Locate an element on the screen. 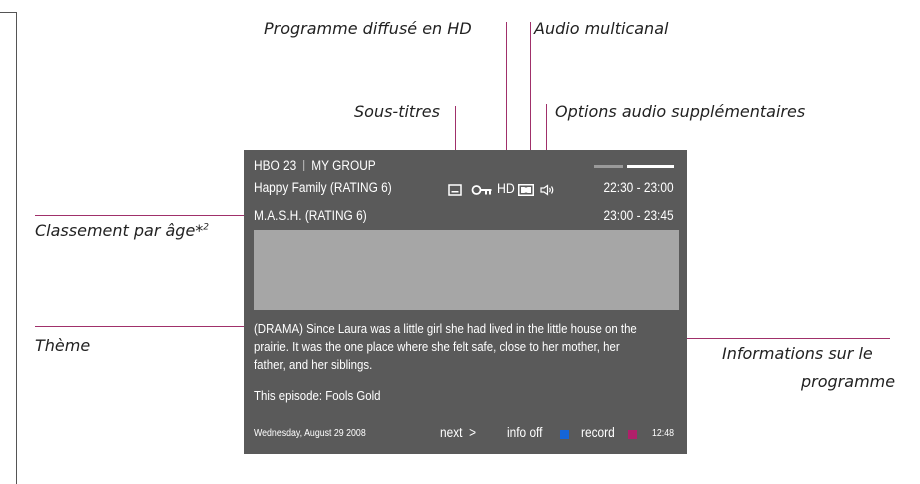 The width and height of the screenshot is (920, 484). signal-bar-bright is located at coordinates (650, 166).